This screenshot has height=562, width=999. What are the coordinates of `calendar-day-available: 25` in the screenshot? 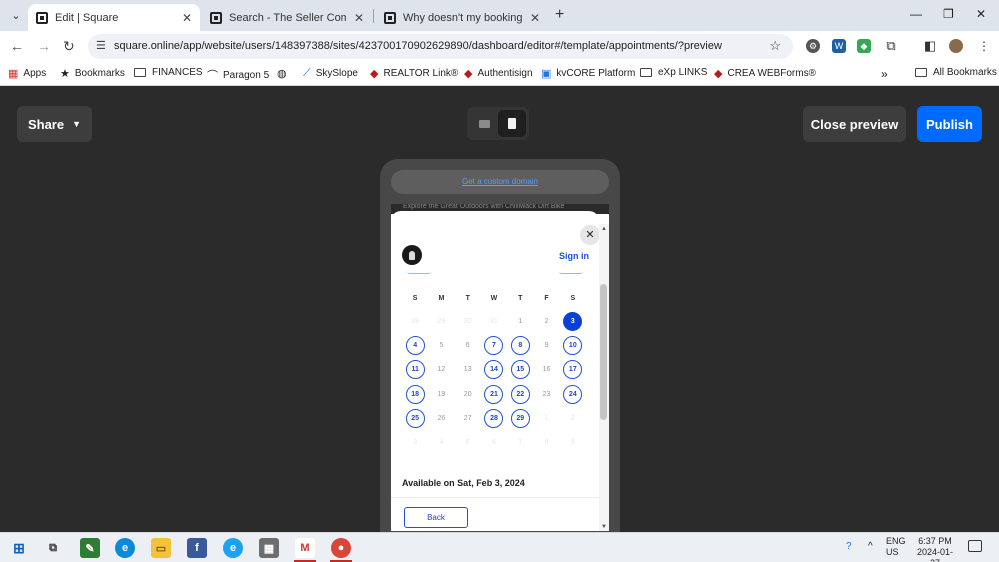 It's located at (415, 418).